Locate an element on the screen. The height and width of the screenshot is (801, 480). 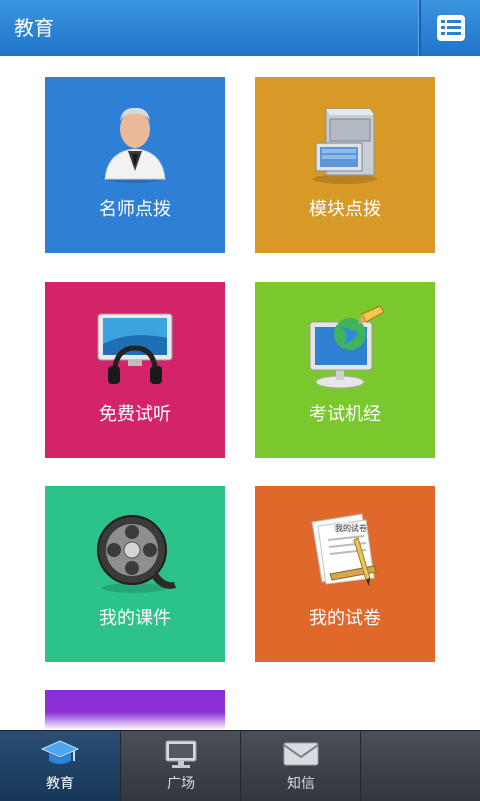
menu-button is located at coordinates (450, 28).